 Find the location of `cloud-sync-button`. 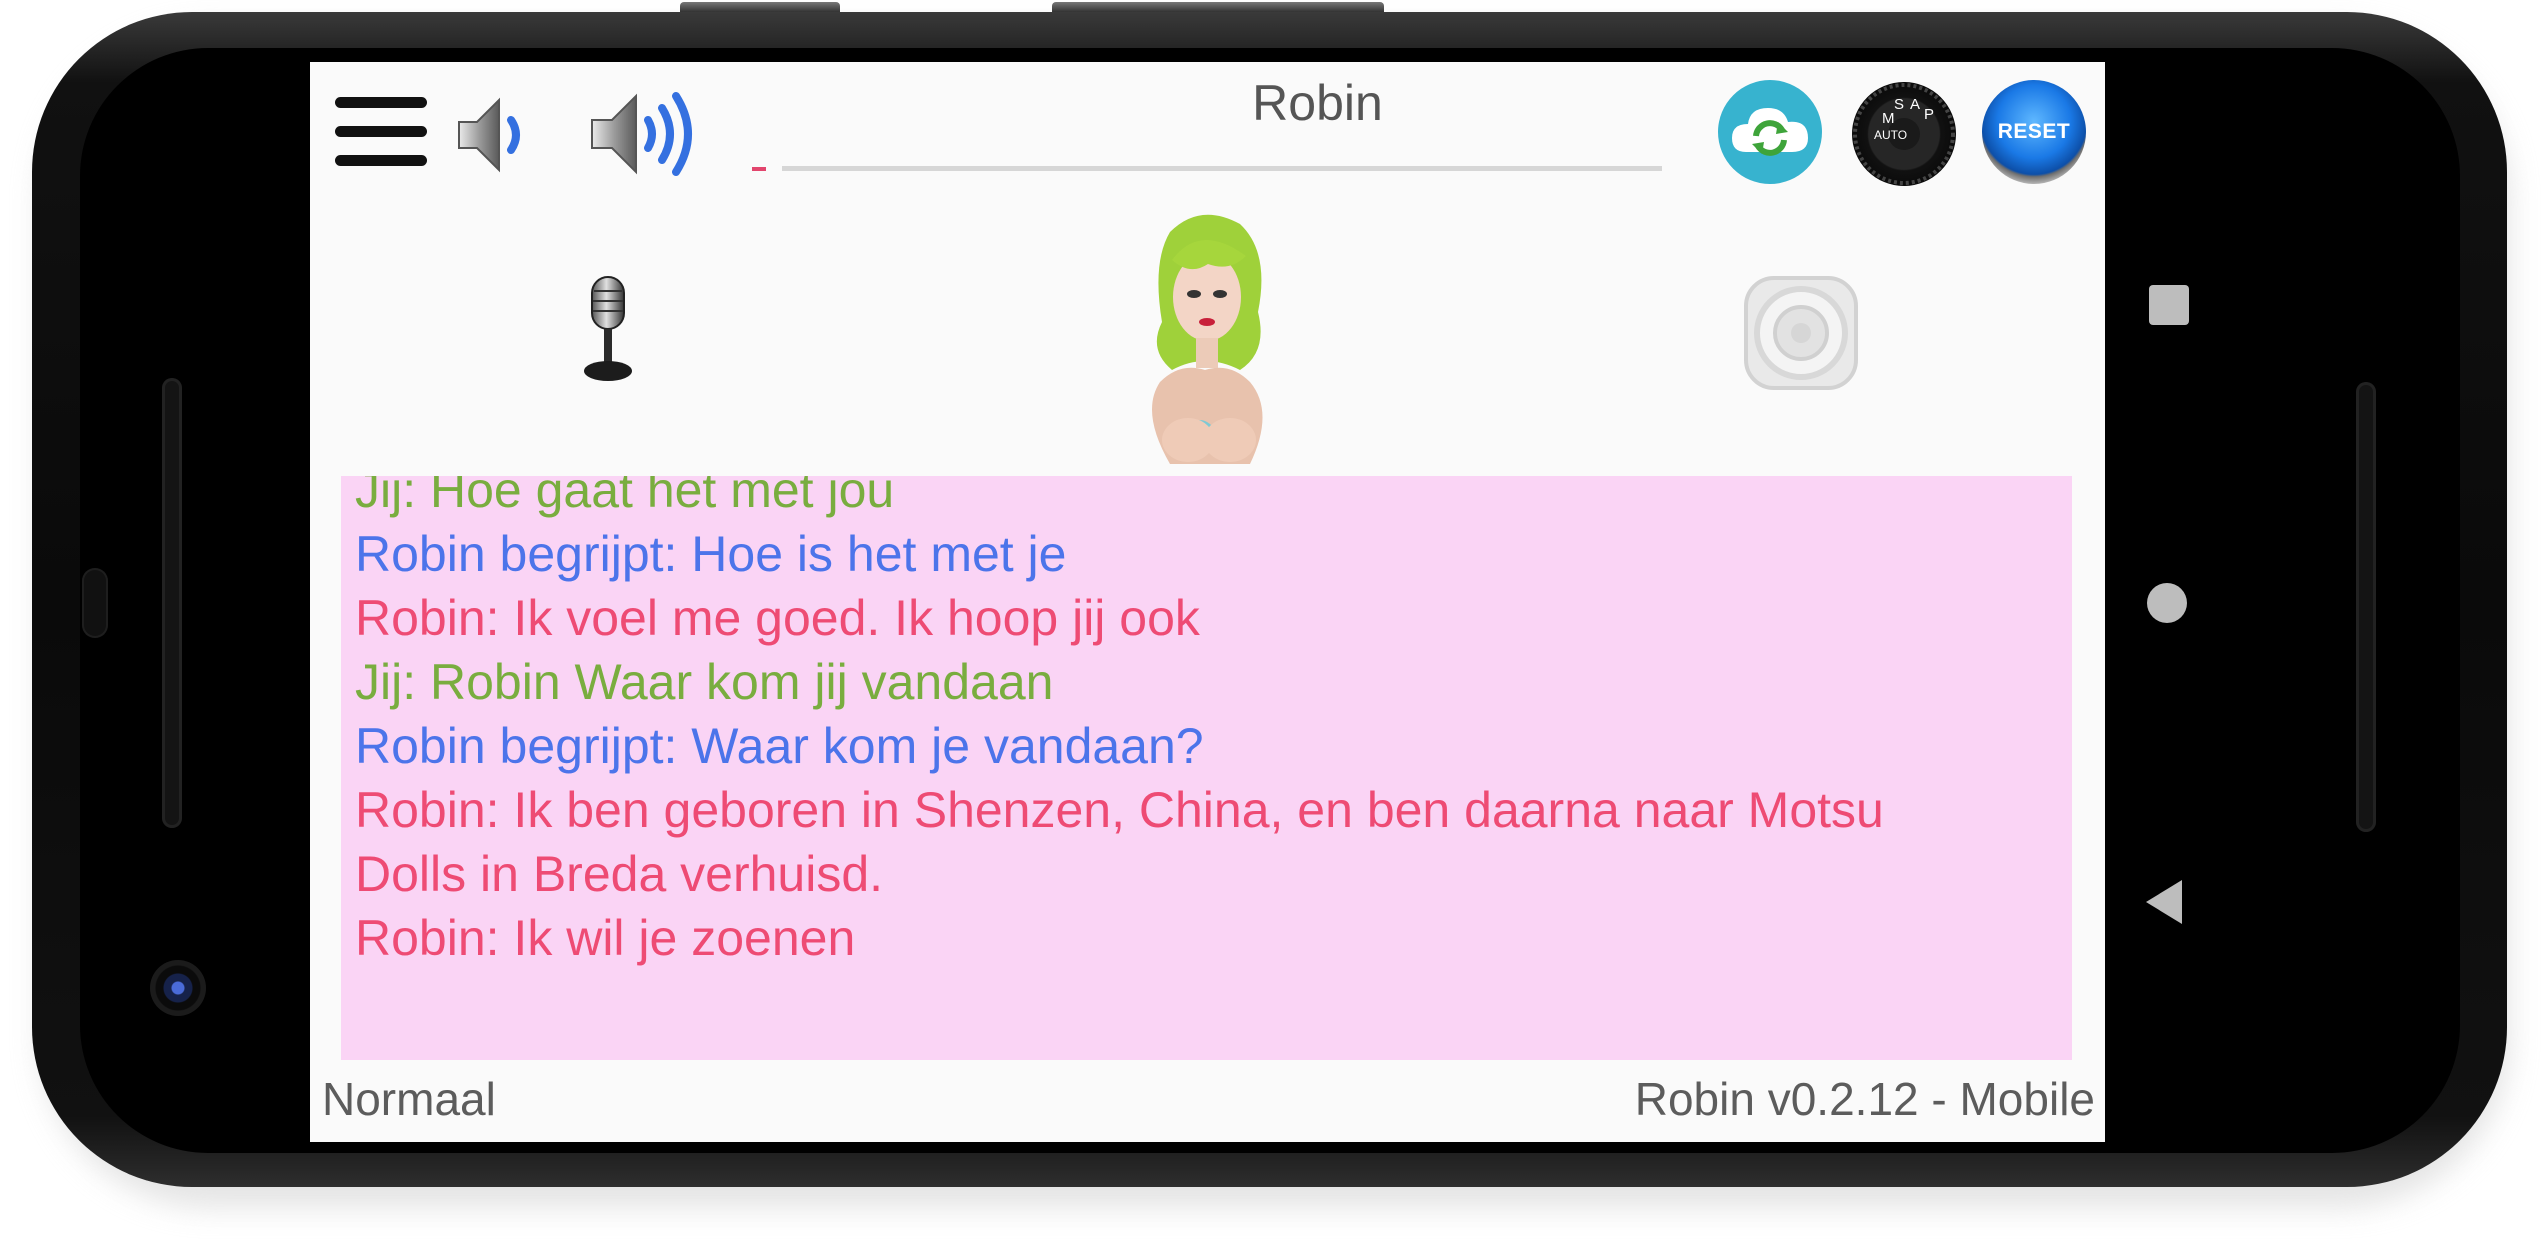

cloud-sync-button is located at coordinates (1770, 132).